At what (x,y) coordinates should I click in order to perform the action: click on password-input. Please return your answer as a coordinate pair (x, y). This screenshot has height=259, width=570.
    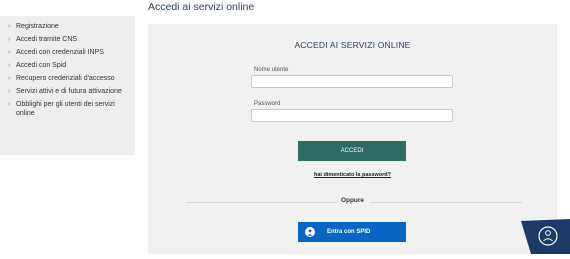
    Looking at the image, I should click on (352, 115).